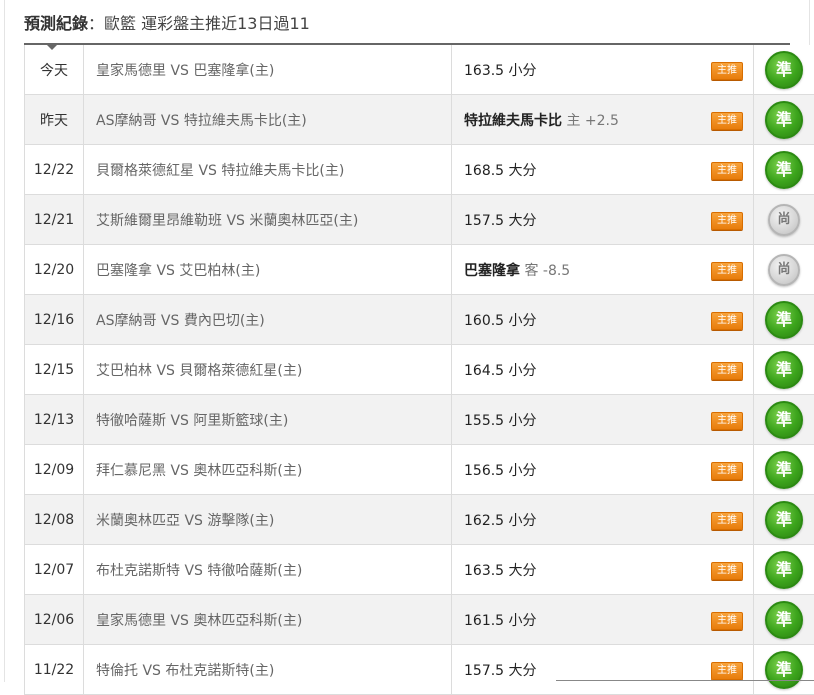  Describe the element at coordinates (603, 270) in the screenshot. I see `row-pick: 巴塞隆拿 客 -8.5 主推` at that location.